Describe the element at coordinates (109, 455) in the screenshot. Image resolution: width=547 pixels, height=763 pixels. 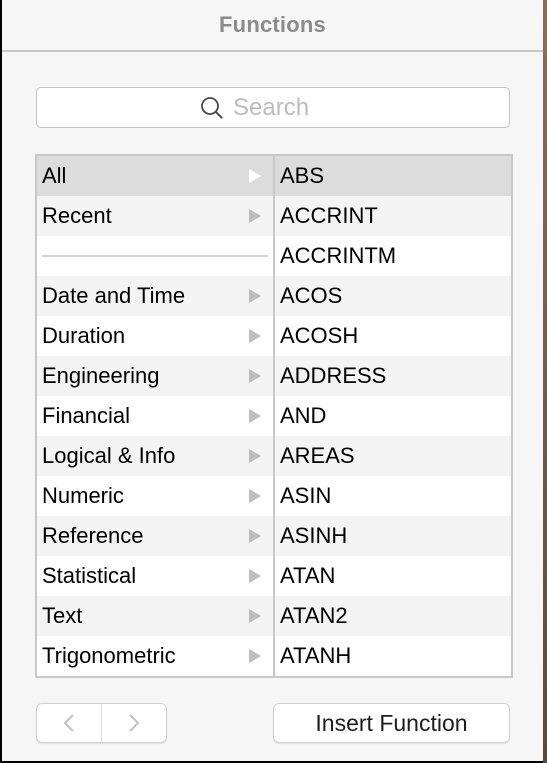
I see `category-label: Logical & Info` at that location.